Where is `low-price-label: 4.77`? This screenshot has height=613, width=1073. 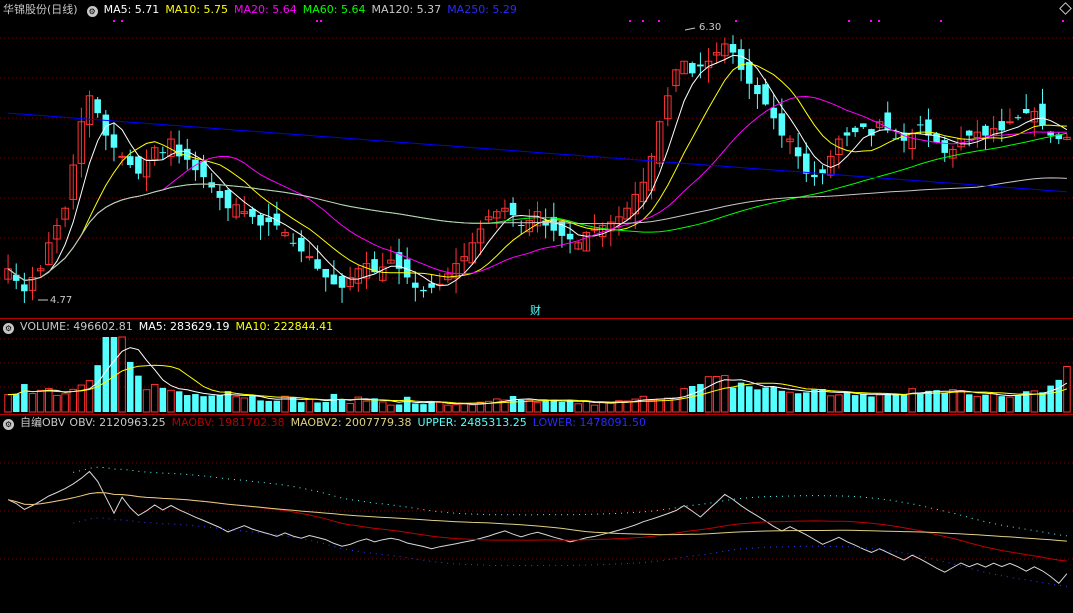
low-price-label: 4.77 is located at coordinates (61, 300).